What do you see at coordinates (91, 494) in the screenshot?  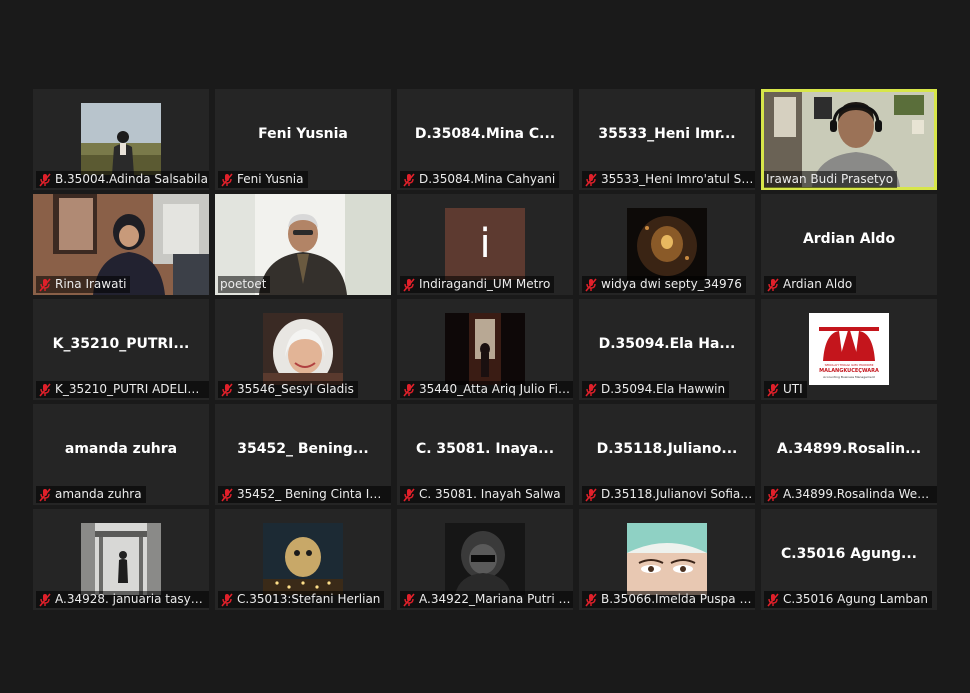 I see `participant-name-label: amanda zuhra` at bounding box center [91, 494].